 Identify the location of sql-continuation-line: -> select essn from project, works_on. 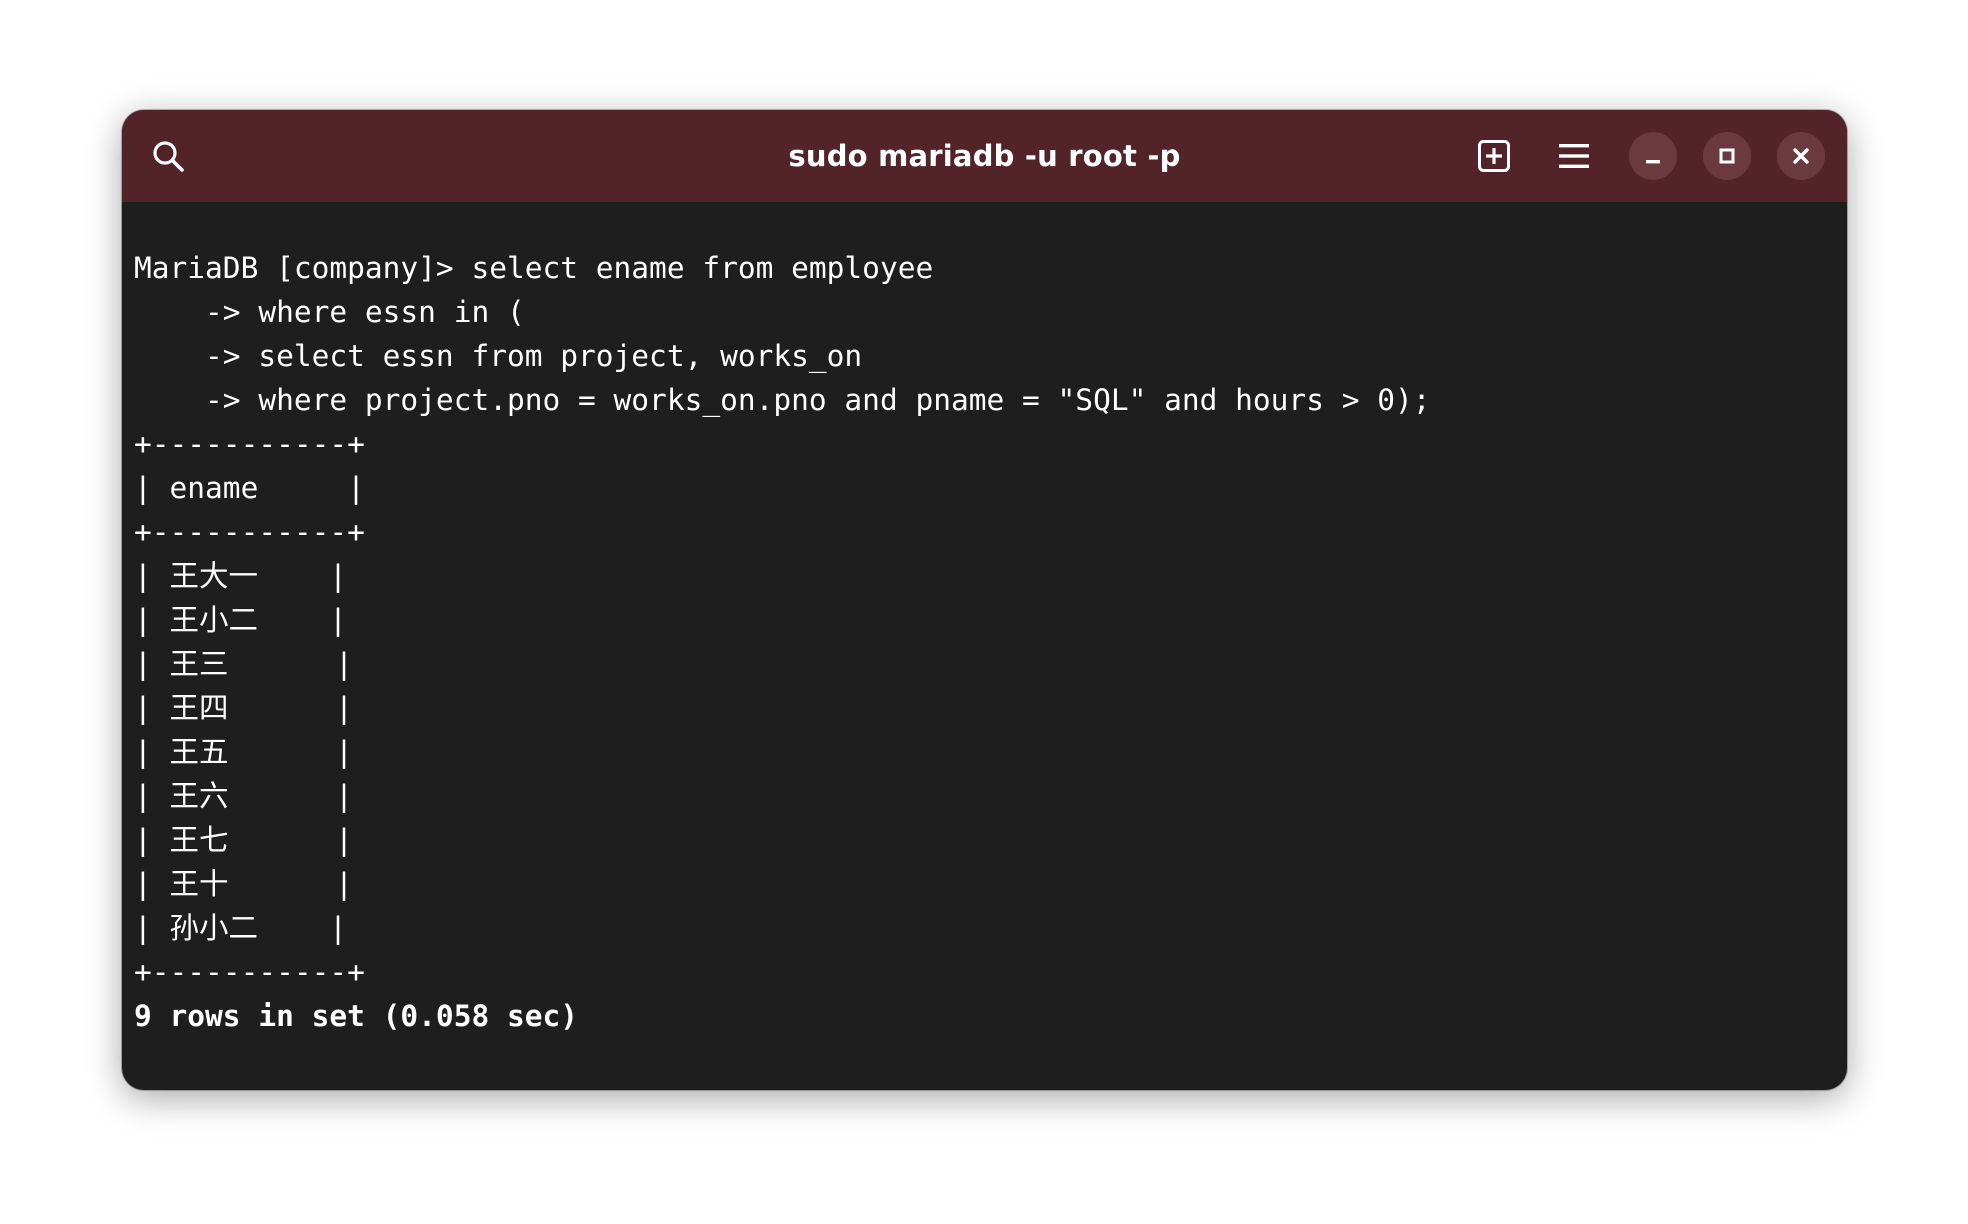
(498, 356).